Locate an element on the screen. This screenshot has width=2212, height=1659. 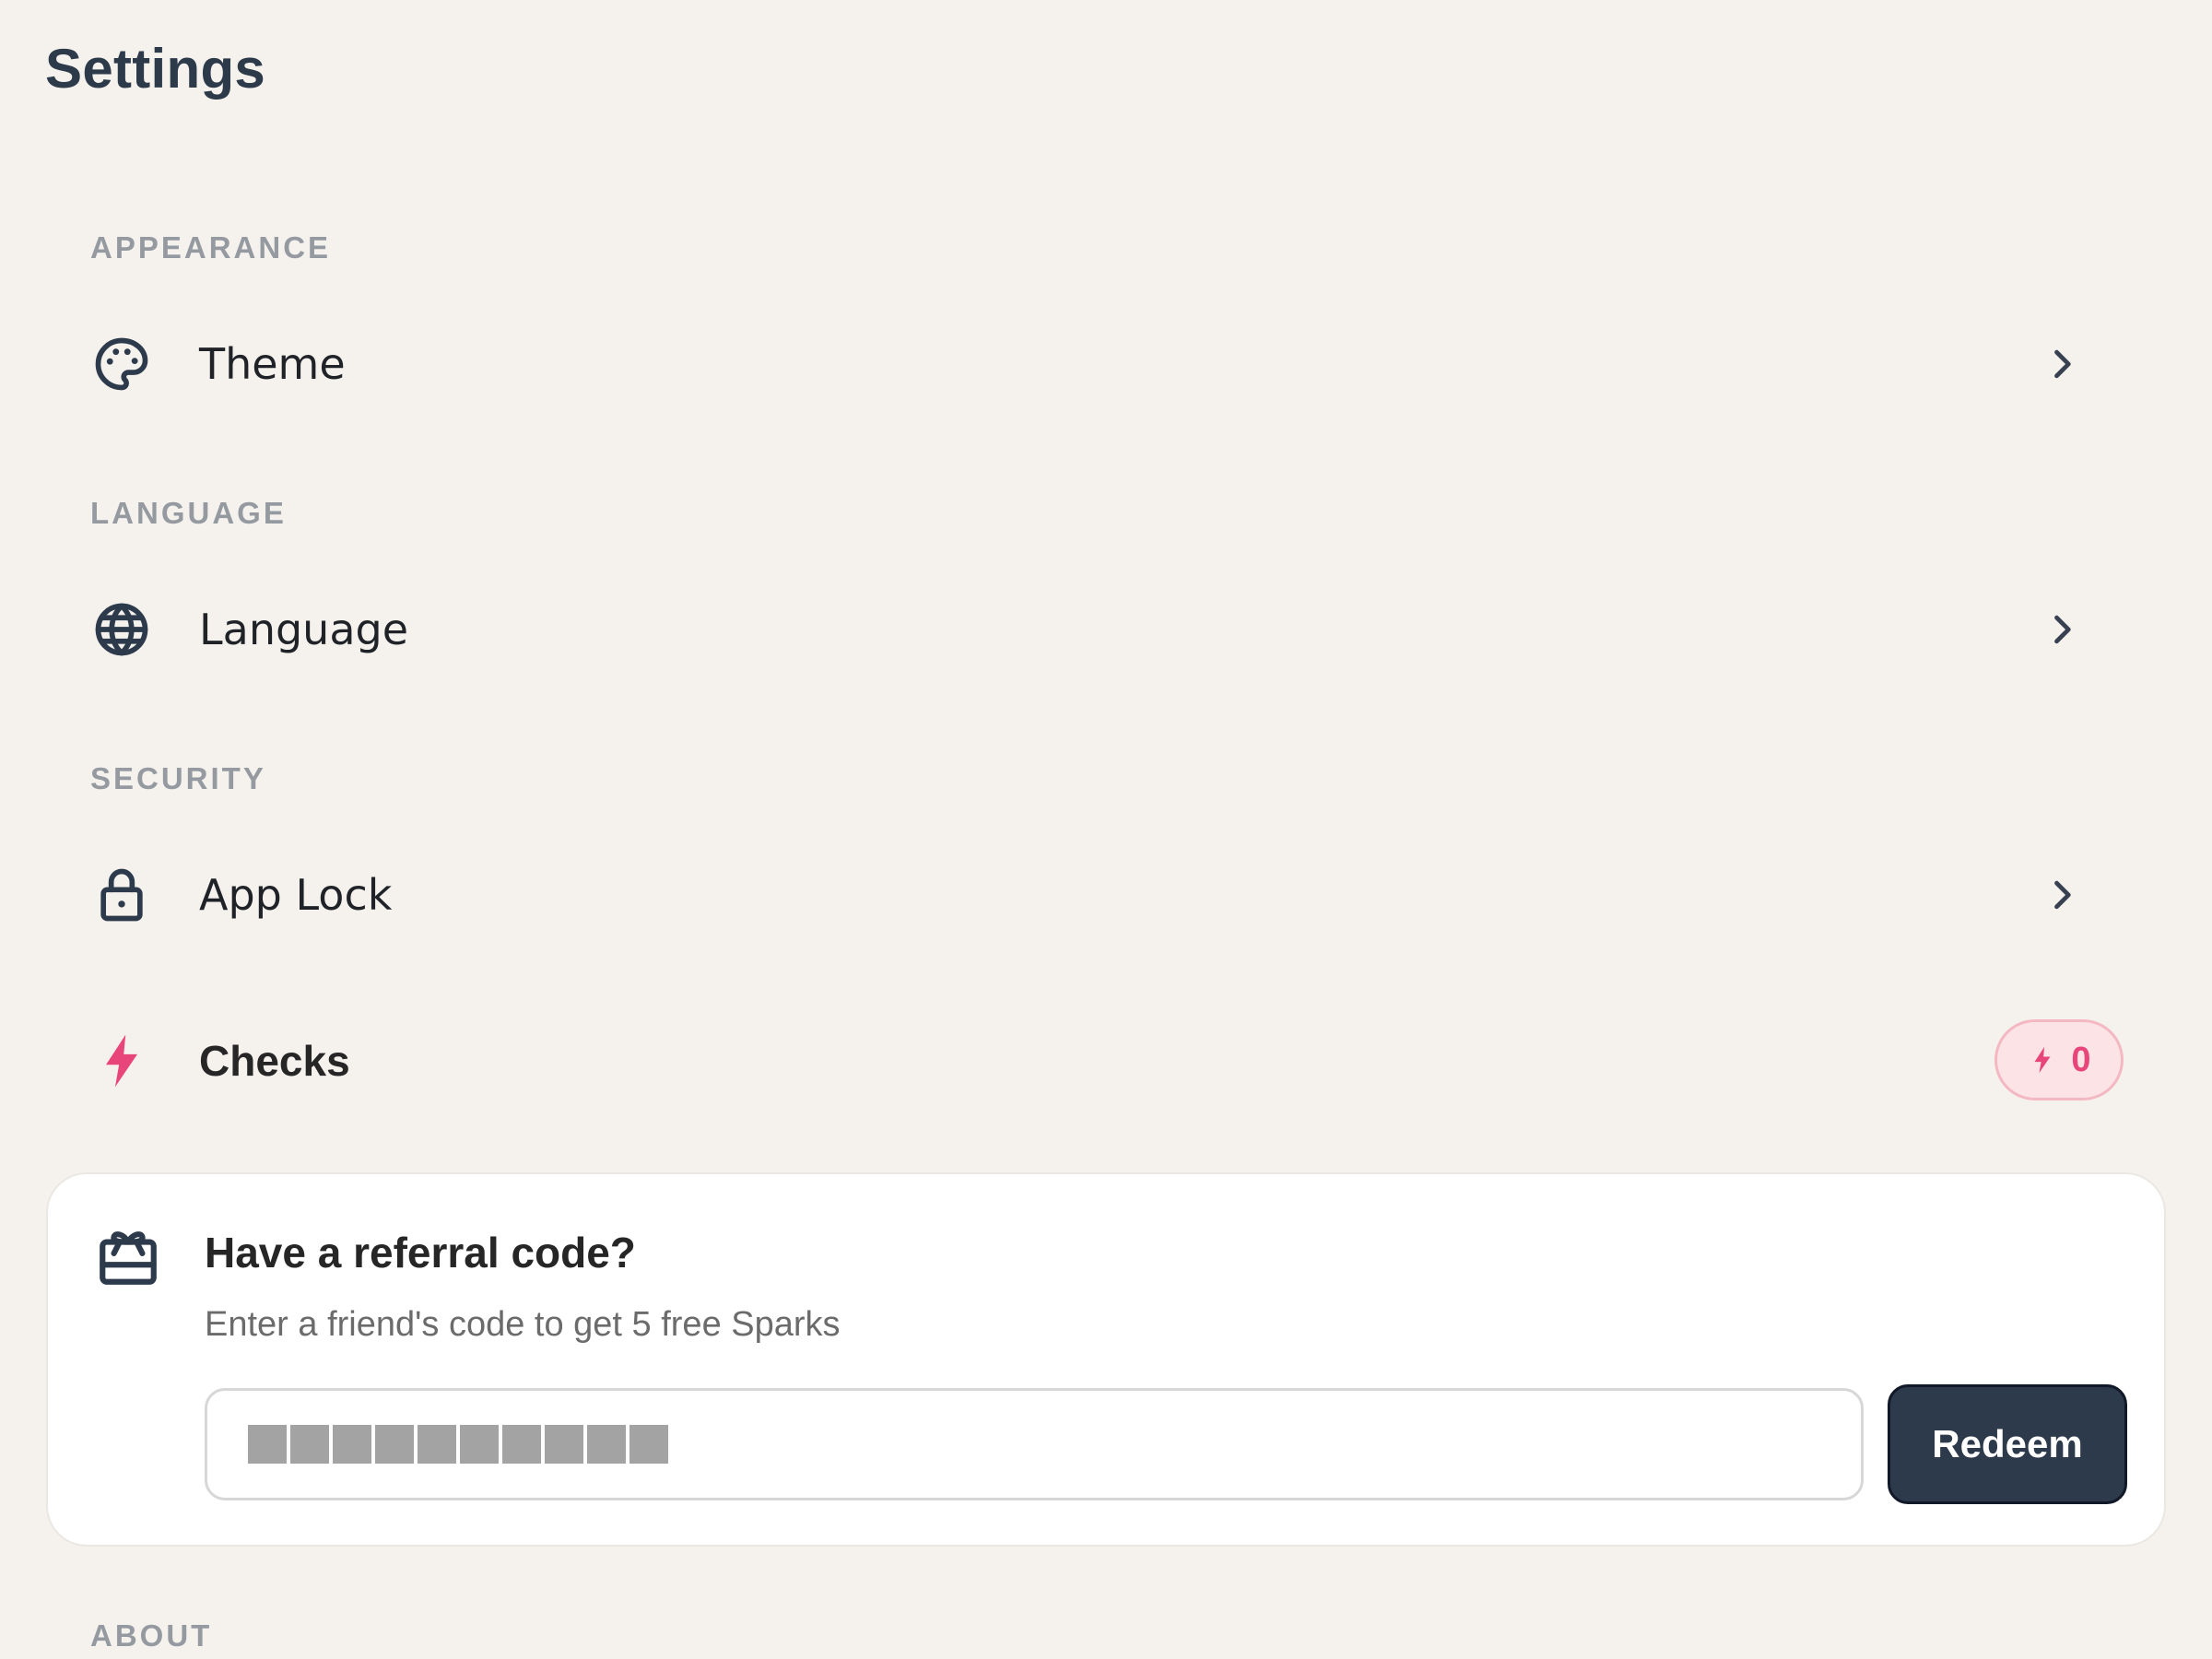
globe-icon is located at coordinates (121, 629).